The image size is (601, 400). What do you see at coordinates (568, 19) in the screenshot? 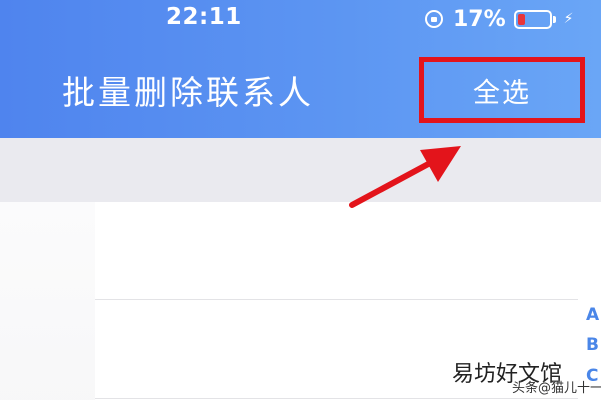
I see `charging-bolt-icon: ⚡` at bounding box center [568, 19].